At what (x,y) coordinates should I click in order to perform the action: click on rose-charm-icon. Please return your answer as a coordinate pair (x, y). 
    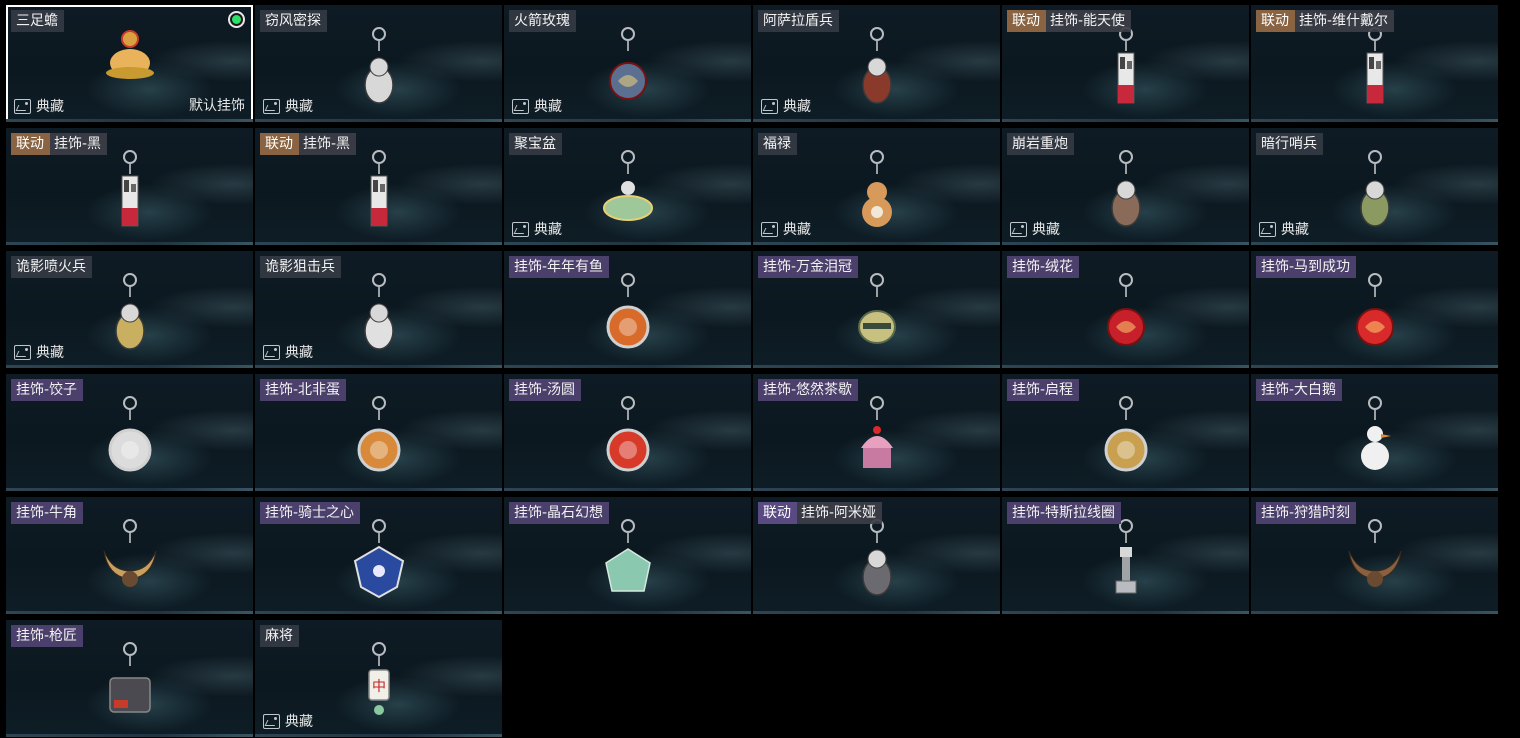
    Looking at the image, I should click on (1126, 315).